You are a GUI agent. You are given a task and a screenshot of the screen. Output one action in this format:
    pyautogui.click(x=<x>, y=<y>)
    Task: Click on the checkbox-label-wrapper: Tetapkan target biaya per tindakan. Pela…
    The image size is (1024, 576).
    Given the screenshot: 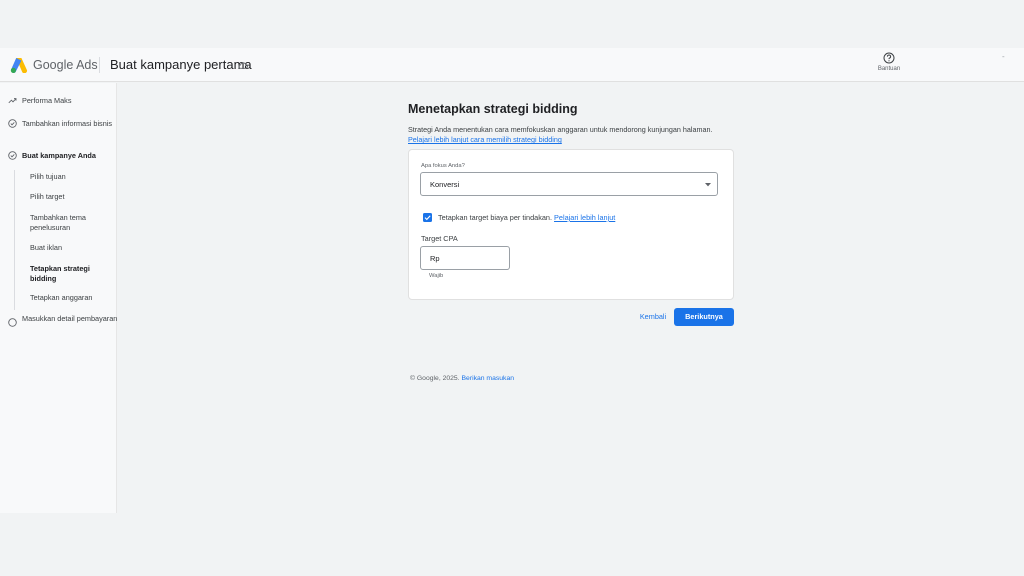 What is the action you would take?
    pyautogui.click(x=526, y=217)
    